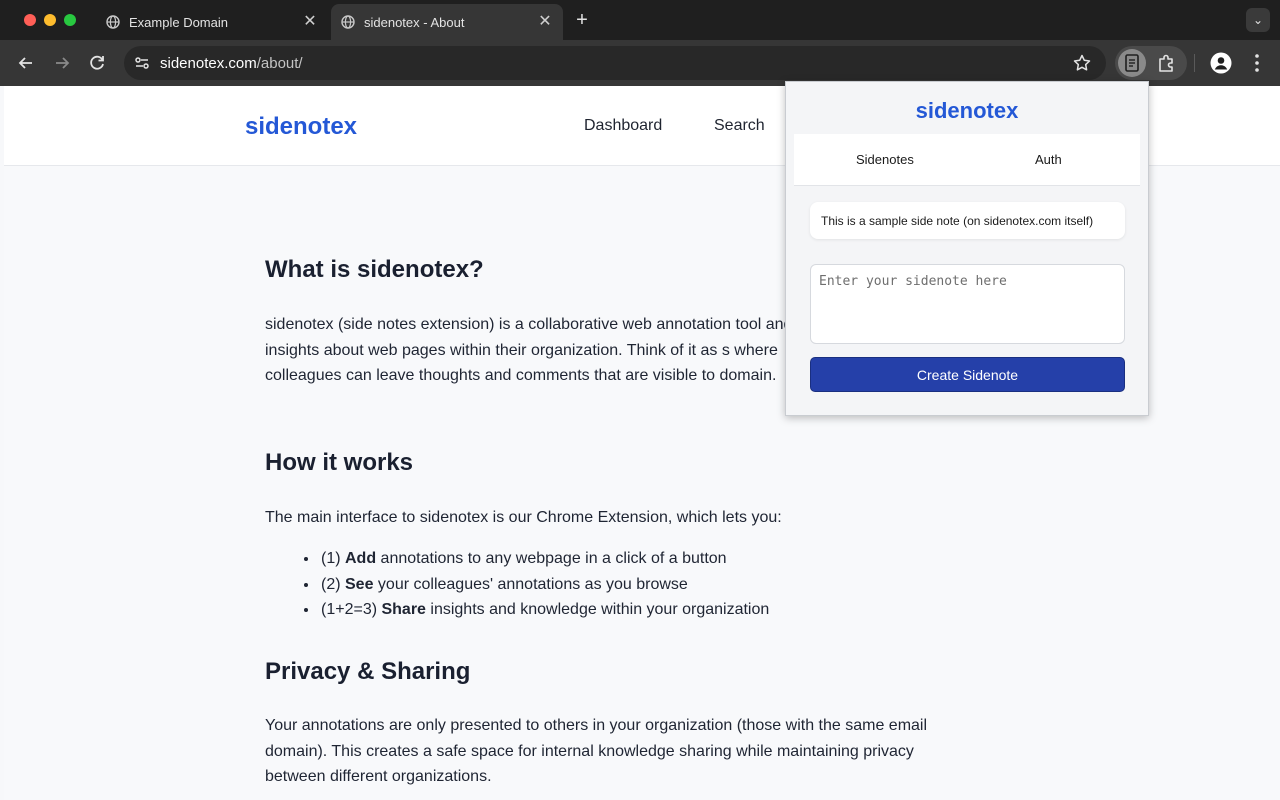 Image resolution: width=1280 pixels, height=800 pixels. What do you see at coordinates (26, 63) in the screenshot?
I see `back-arrow-icon` at bounding box center [26, 63].